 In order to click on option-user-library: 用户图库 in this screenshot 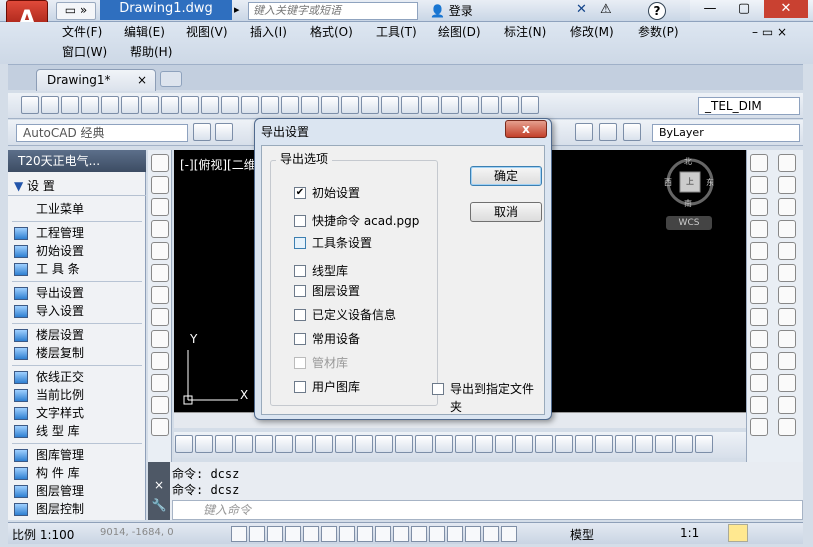, I will do `click(326, 387)`.